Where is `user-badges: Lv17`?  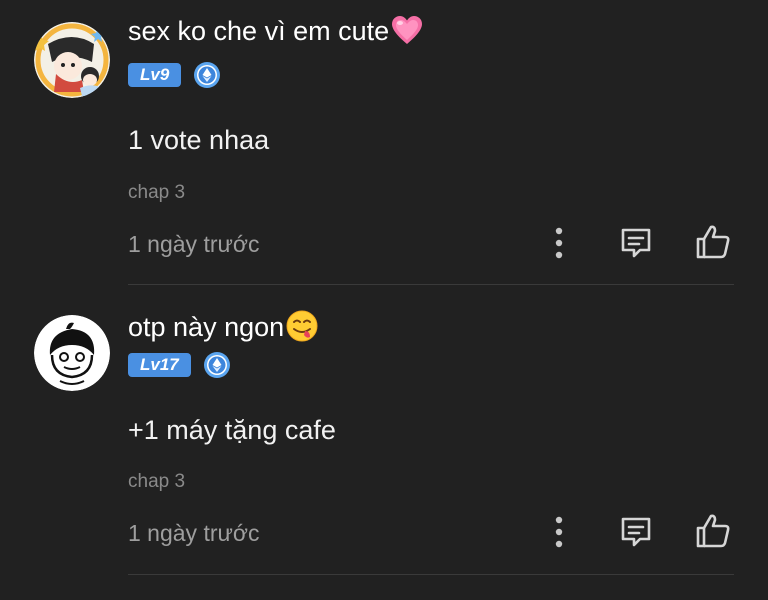 user-badges: Lv17 is located at coordinates (179, 365).